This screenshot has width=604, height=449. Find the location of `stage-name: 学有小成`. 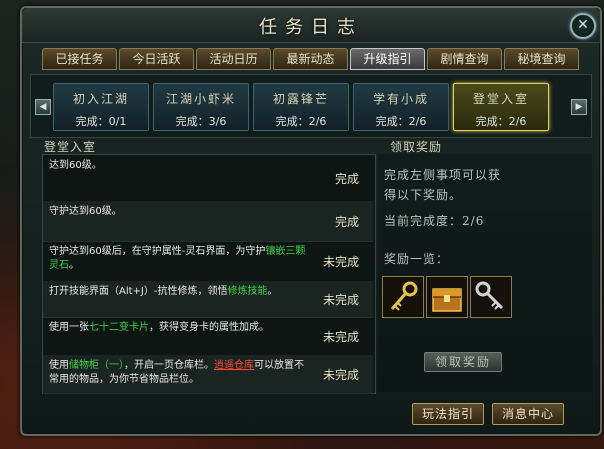

stage-name: 学有小成 is located at coordinates (400, 99).